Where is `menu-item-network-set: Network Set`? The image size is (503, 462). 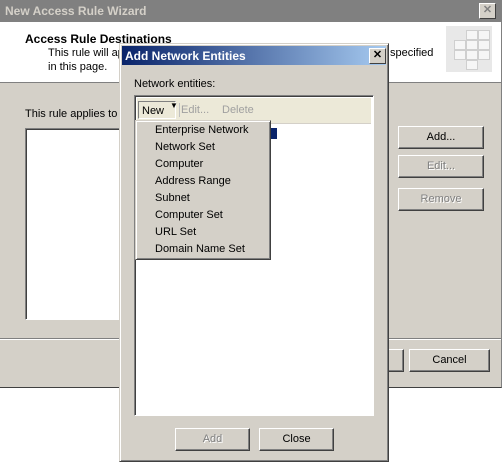 menu-item-network-set: Network Set is located at coordinates (185, 147).